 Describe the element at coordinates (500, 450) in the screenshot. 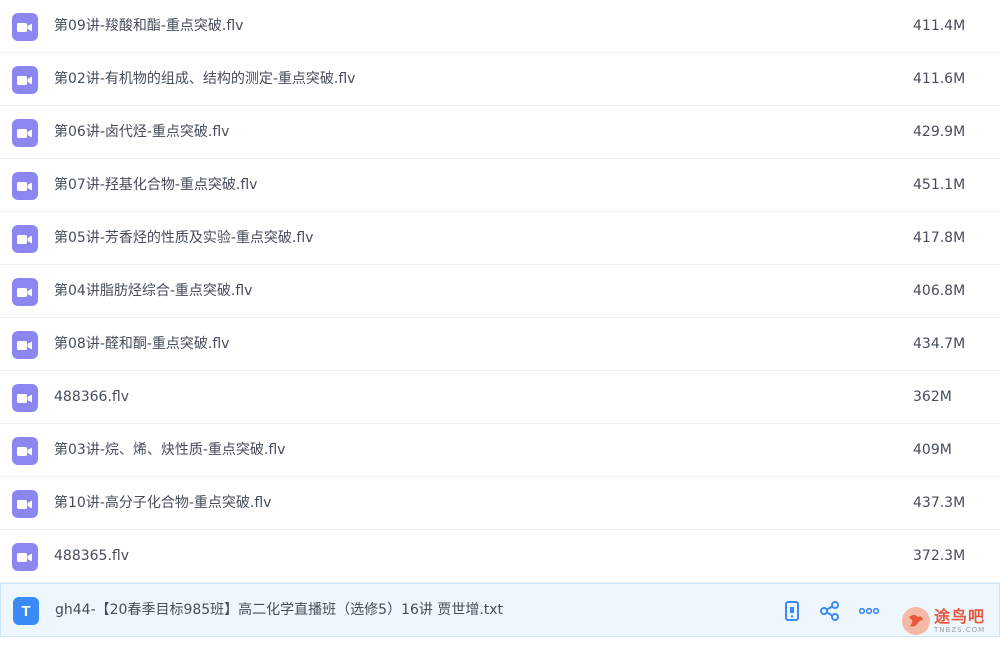

I see `file-row: 第03讲-烷、烯、炔性质-重点突破.flv 409M` at that location.